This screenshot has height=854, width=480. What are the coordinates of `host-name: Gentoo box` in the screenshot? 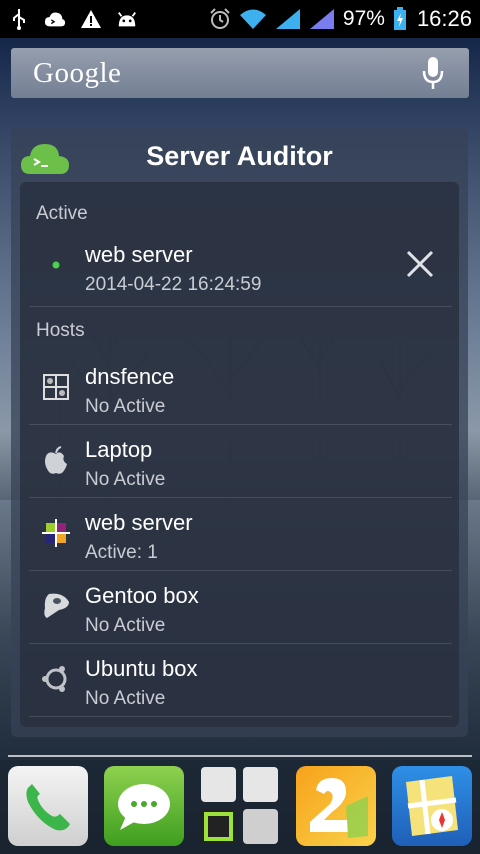 It's located at (142, 595).